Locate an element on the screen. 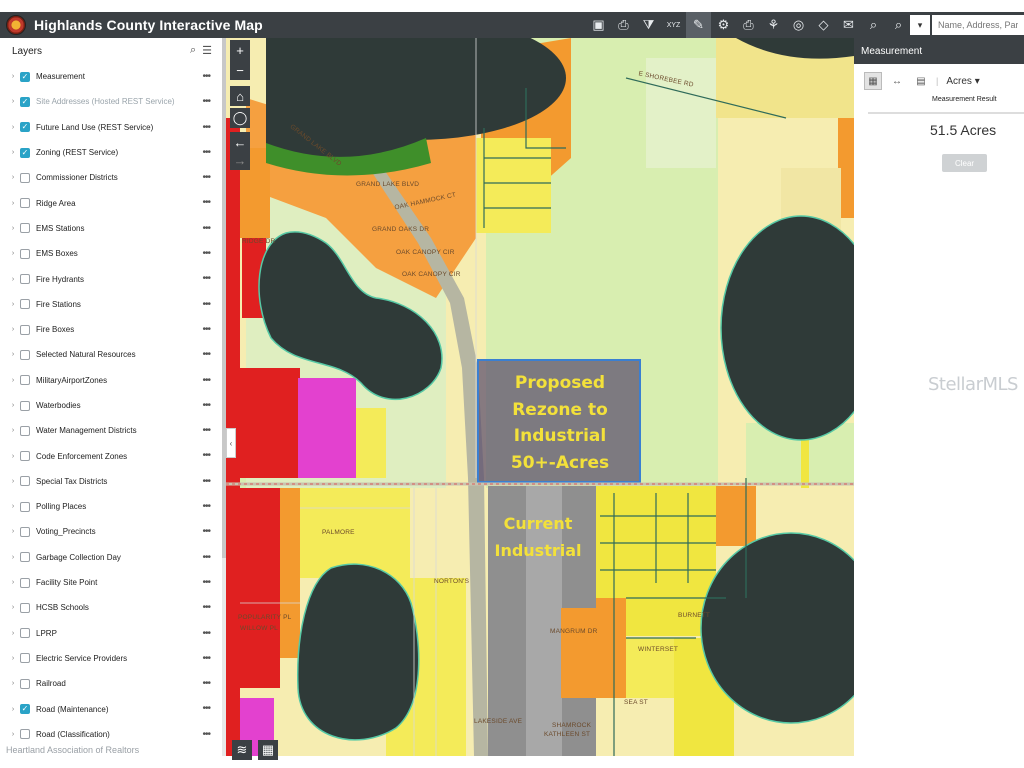 The height and width of the screenshot is (768, 1024). share-icon: ⚘ is located at coordinates (773, 25).